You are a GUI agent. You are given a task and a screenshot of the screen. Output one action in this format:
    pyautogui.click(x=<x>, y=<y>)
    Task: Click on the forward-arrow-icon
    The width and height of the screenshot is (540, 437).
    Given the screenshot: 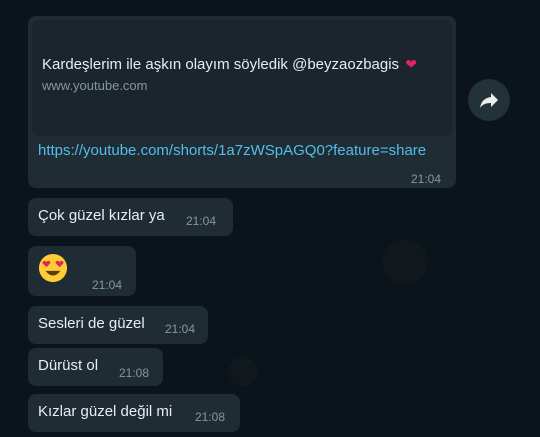 What is the action you would take?
    pyautogui.click(x=489, y=100)
    